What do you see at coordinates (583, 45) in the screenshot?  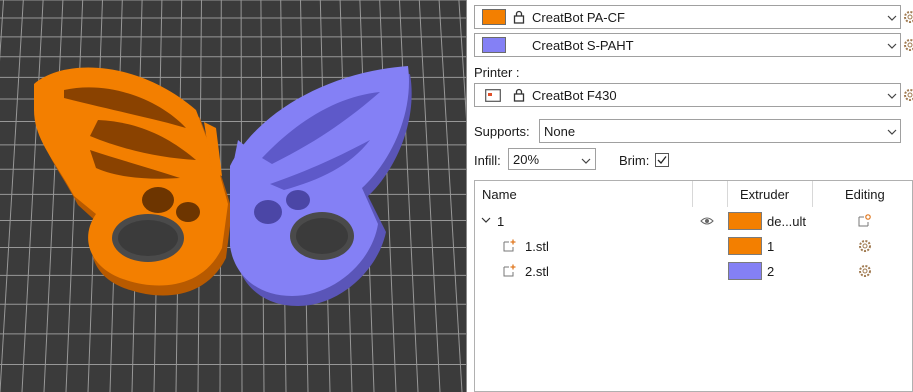 I see `filament-name: CreatBot S-PAHT` at bounding box center [583, 45].